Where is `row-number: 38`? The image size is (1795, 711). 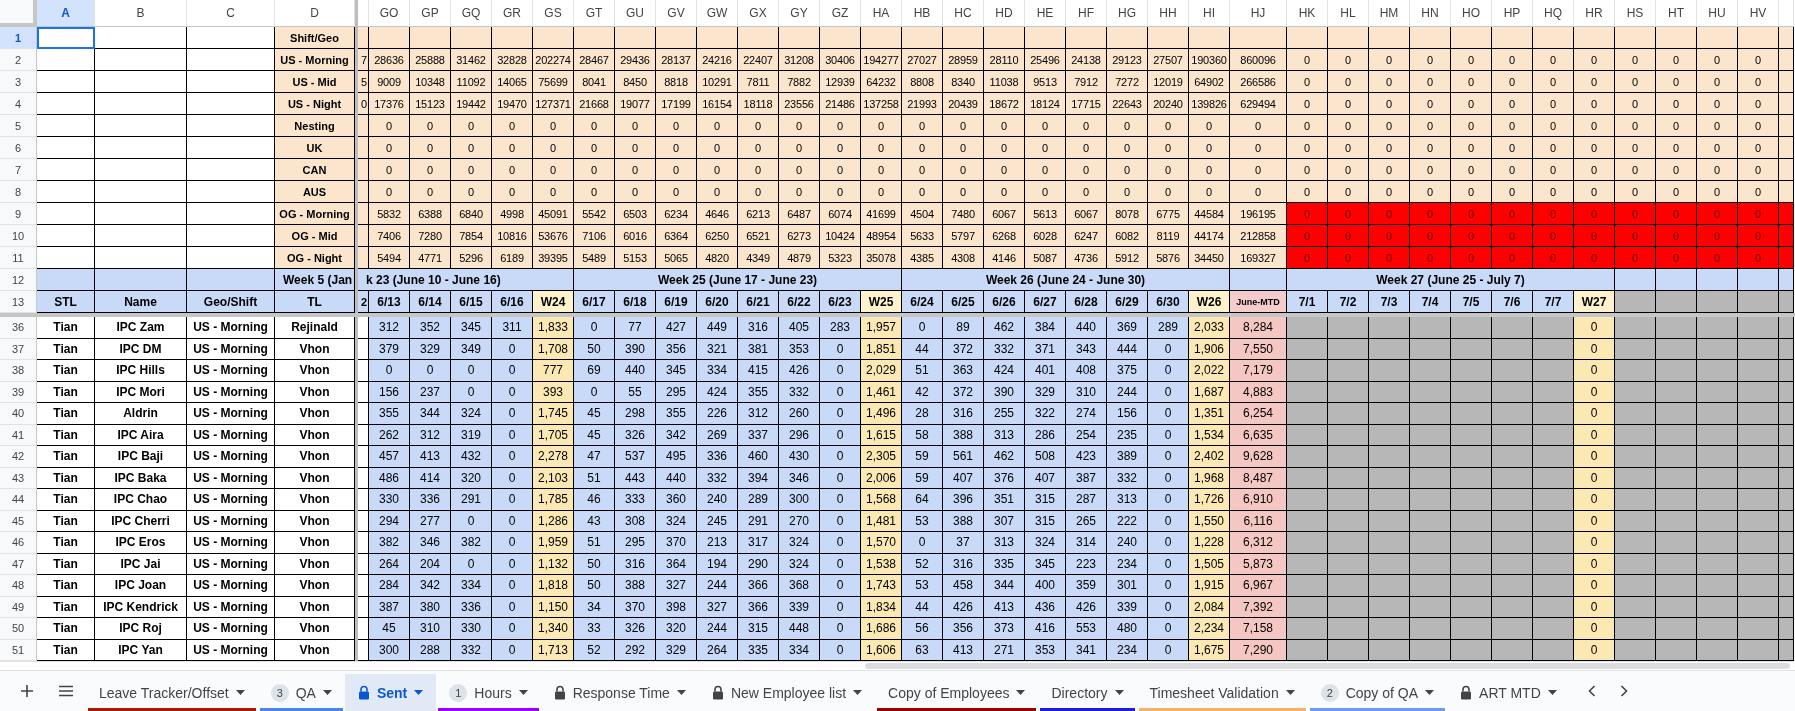
row-number: 38 is located at coordinates (18, 371).